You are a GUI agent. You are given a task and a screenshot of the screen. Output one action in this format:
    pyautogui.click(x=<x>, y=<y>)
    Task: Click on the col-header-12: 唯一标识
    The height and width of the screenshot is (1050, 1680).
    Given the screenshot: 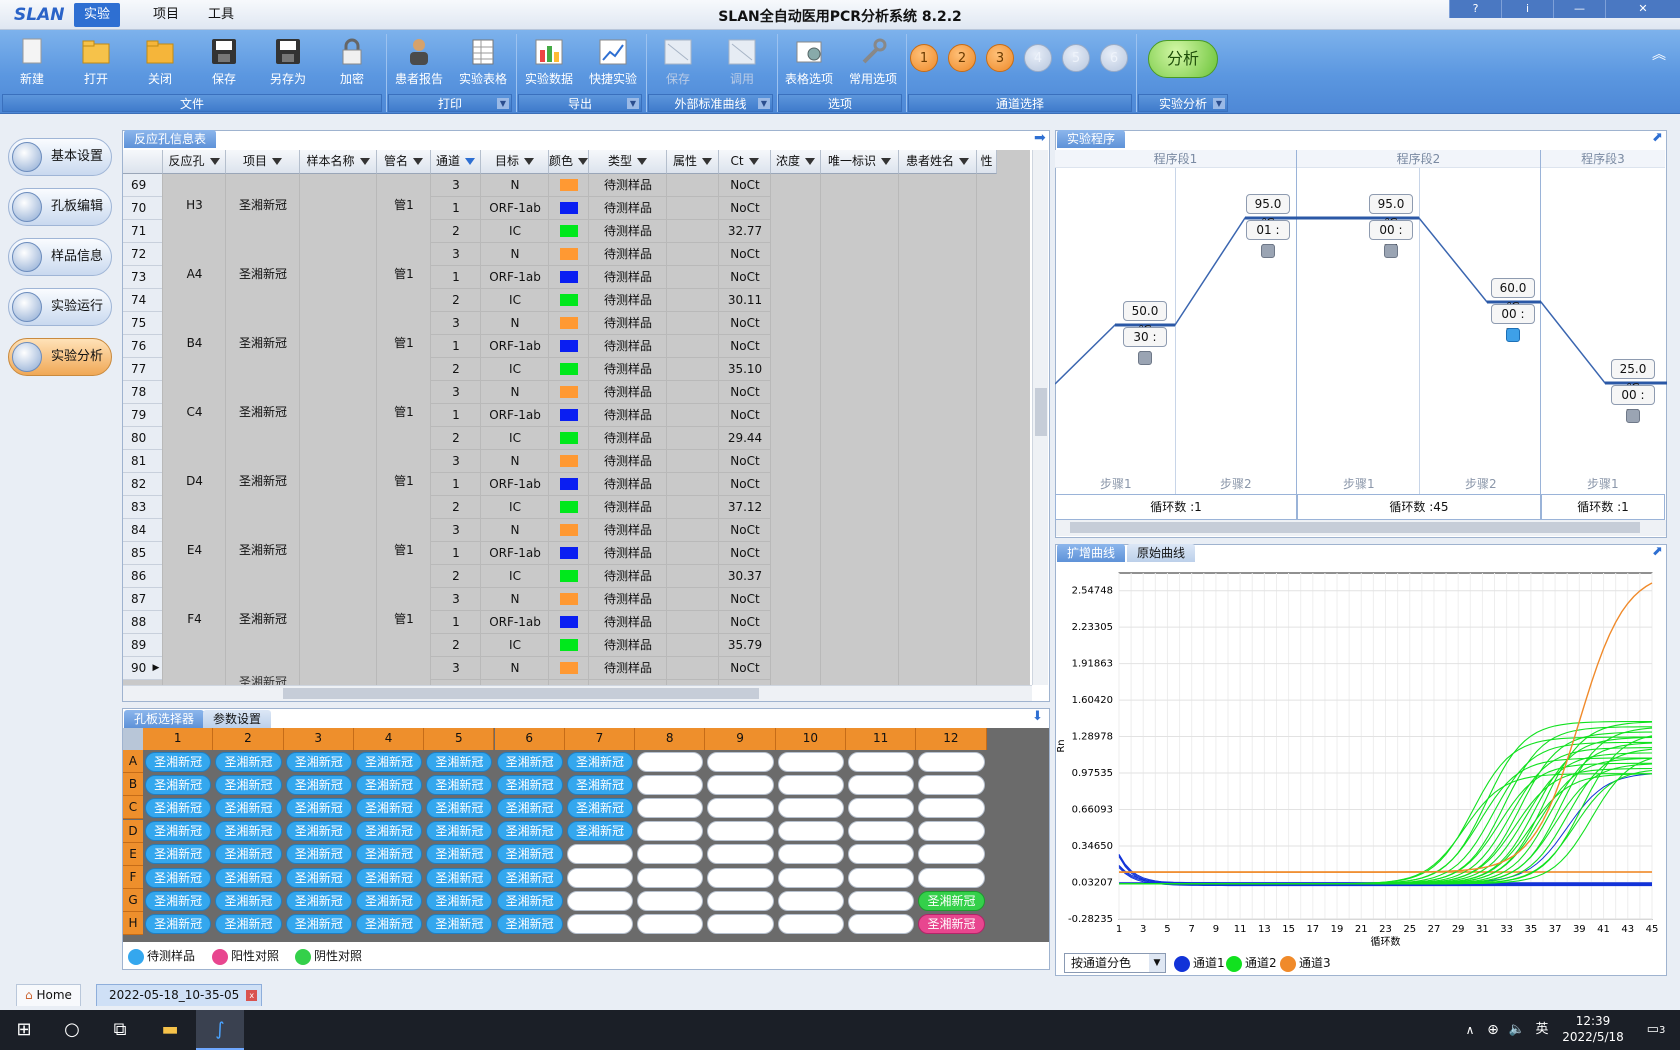 What is the action you would take?
    pyautogui.click(x=860, y=162)
    